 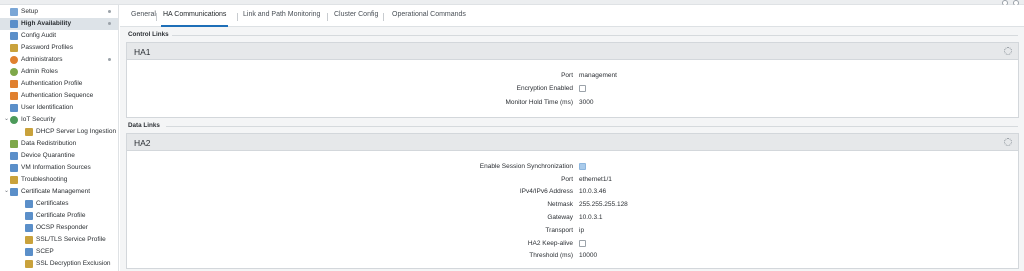 I want to click on sidebar-item-label: Certificates, so click(x=52, y=204).